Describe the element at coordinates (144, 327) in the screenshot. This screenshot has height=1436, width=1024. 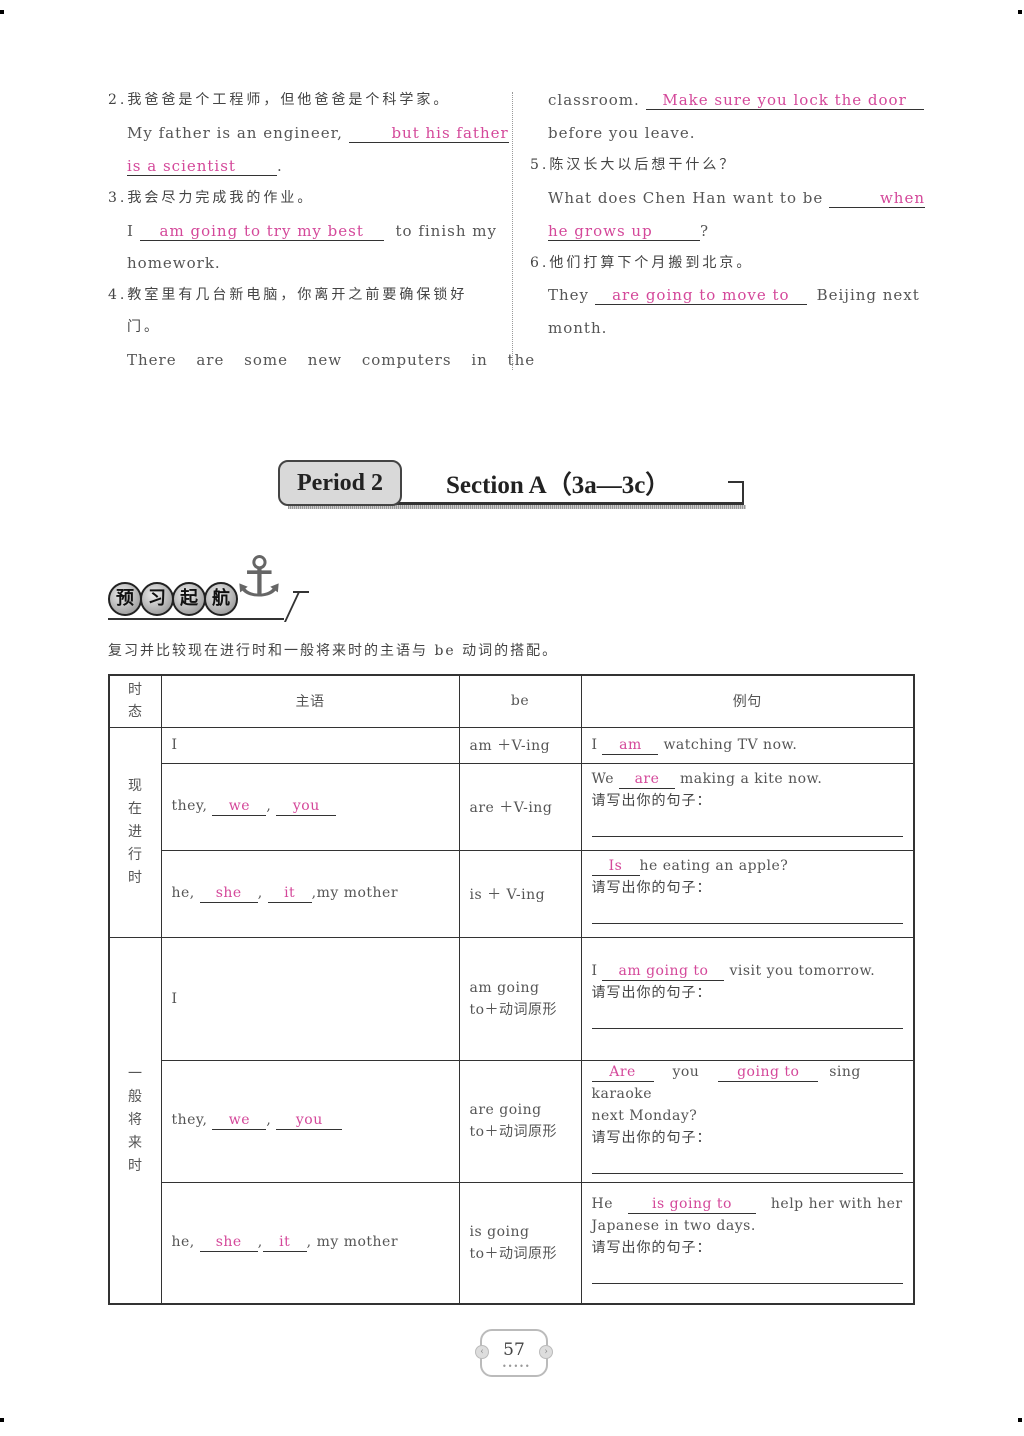
I see `exercise-prompt-cn: 门。` at that location.